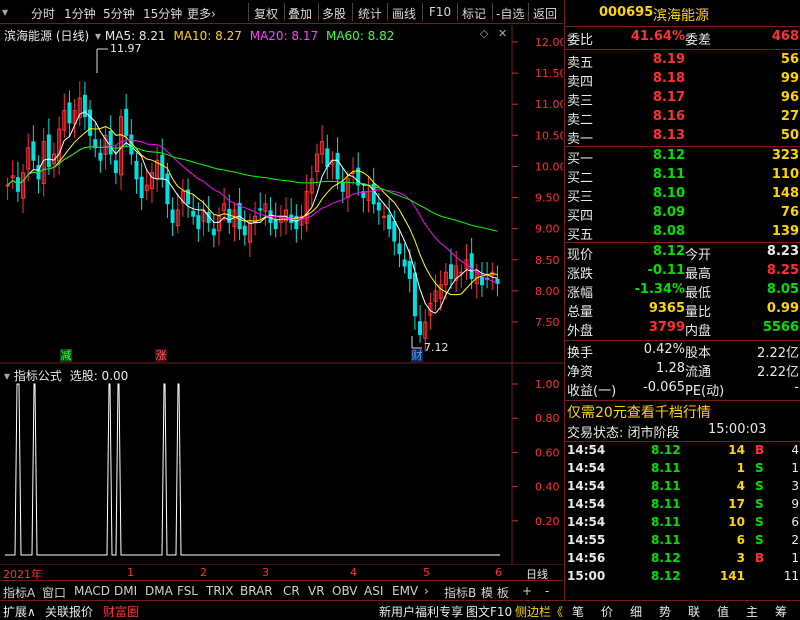  Describe the element at coordinates (682, 177) in the screenshot. I see `buy-row: 买二 8.11 110` at that location.